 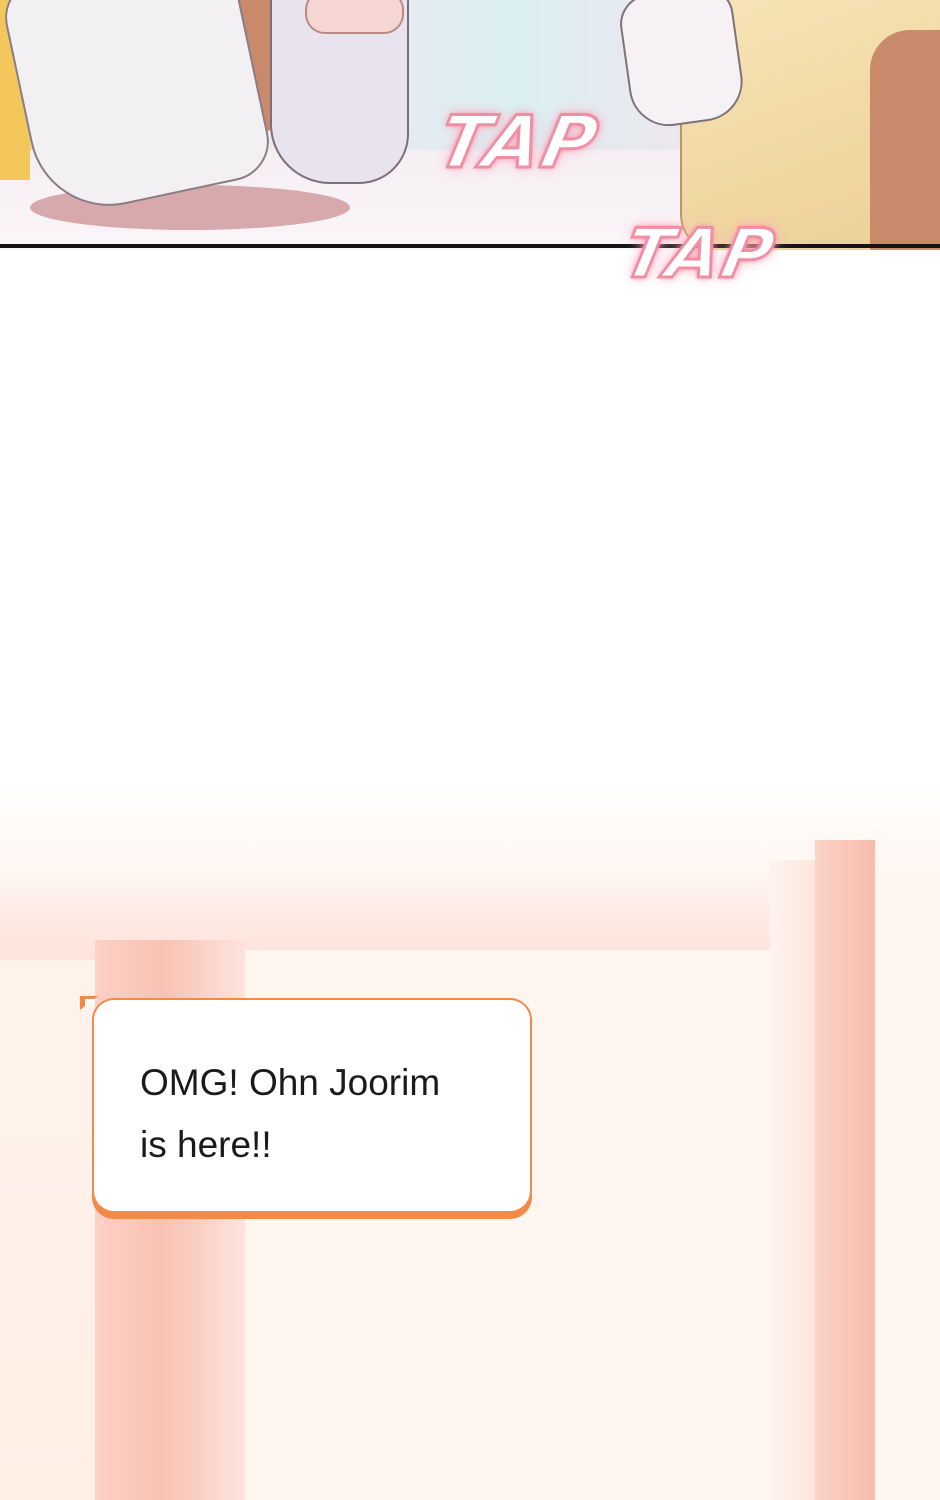 What do you see at coordinates (91, 1003) in the screenshot?
I see `speech-bubble-tail-fill` at bounding box center [91, 1003].